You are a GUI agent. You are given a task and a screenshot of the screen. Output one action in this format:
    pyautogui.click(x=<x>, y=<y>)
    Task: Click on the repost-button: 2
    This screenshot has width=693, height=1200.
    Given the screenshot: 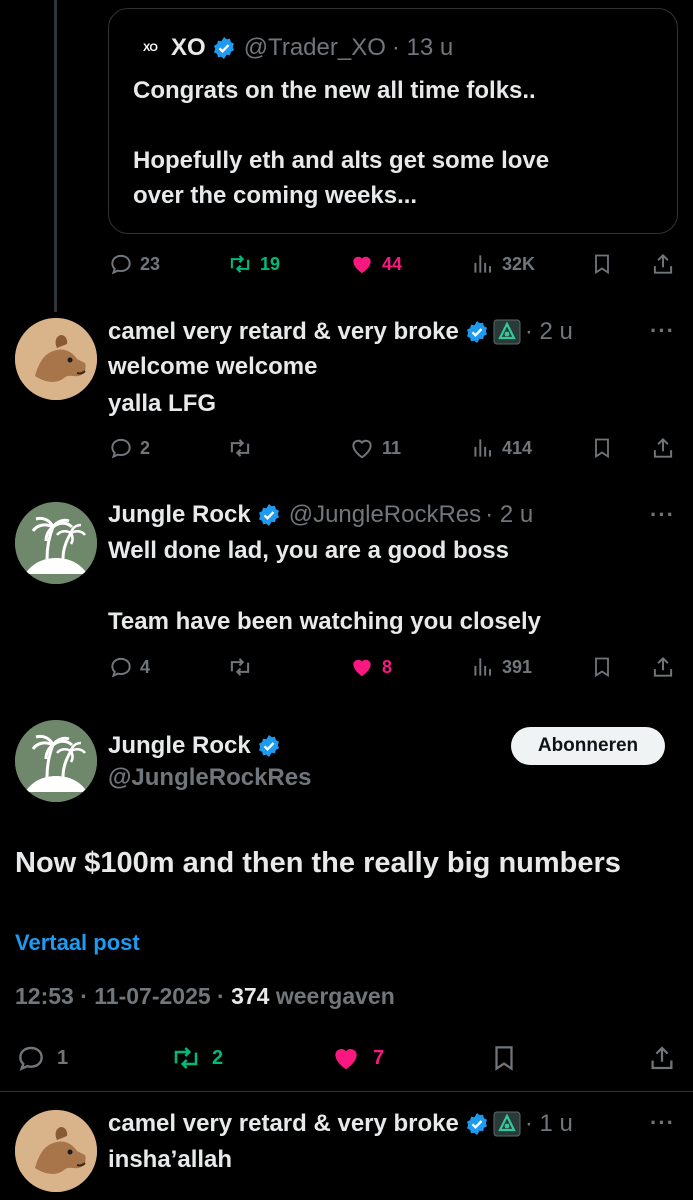 What is the action you would take?
    pyautogui.click(x=196, y=1058)
    